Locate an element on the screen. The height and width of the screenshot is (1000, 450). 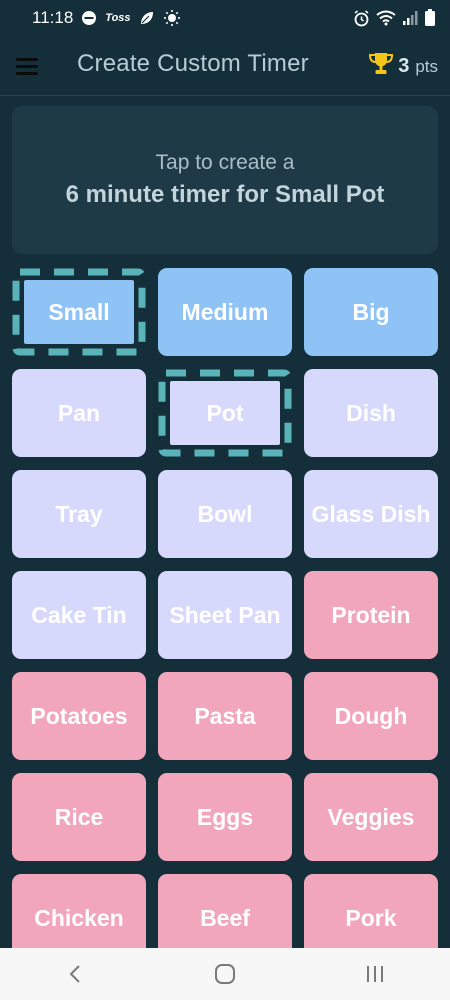
status-bar: 11:18 Toss is located at coordinates (225, 18).